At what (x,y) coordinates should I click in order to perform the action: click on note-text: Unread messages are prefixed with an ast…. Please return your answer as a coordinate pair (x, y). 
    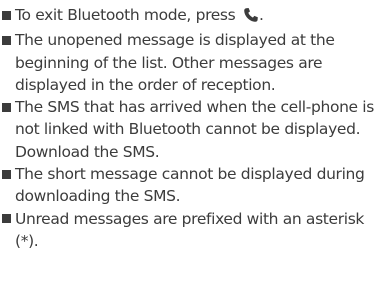
    Looking at the image, I should click on (190, 229).